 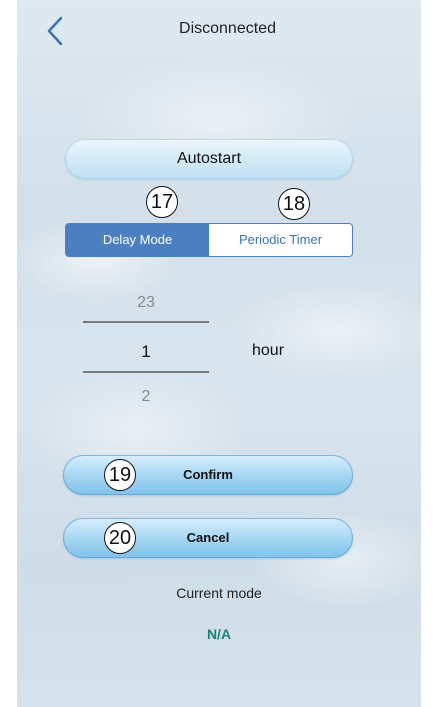 I want to click on picker-prev-value: 23, so click(x=146, y=303).